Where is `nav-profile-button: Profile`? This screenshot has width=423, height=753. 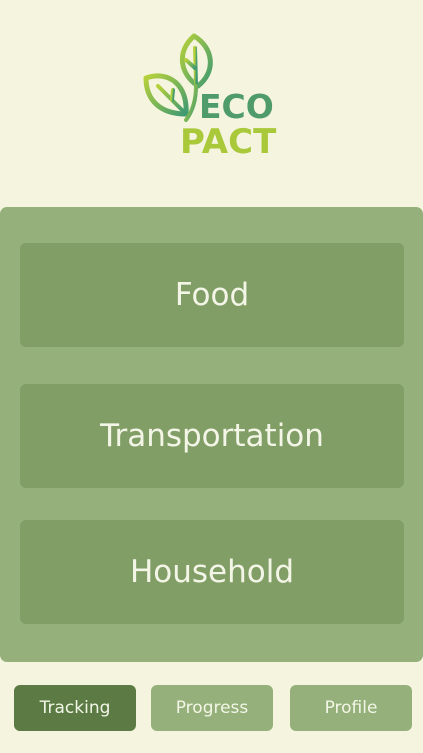
nav-profile-button: Profile is located at coordinates (351, 708).